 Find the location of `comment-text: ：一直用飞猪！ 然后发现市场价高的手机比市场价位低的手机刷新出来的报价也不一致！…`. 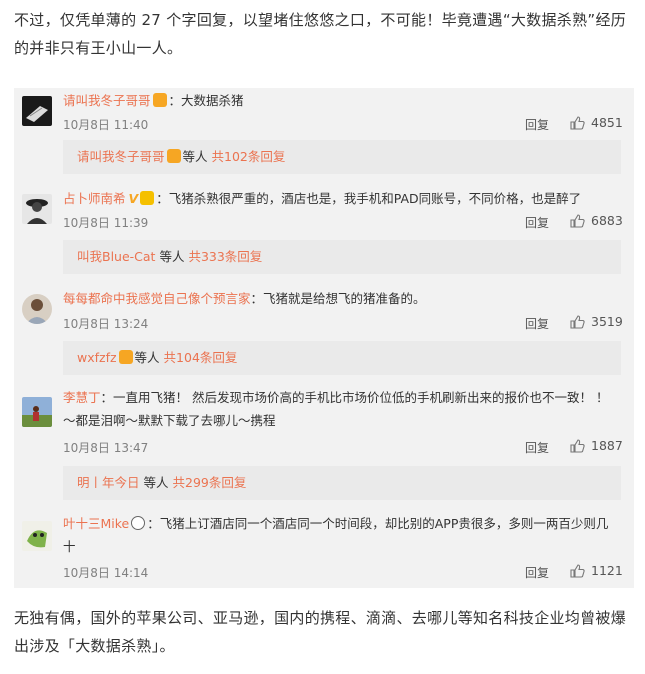

comment-text: ：一直用飞猪！ 然后发现市场价高的手机比市场价位低的手机刷新出来的报价也不一致！… is located at coordinates (354, 397).